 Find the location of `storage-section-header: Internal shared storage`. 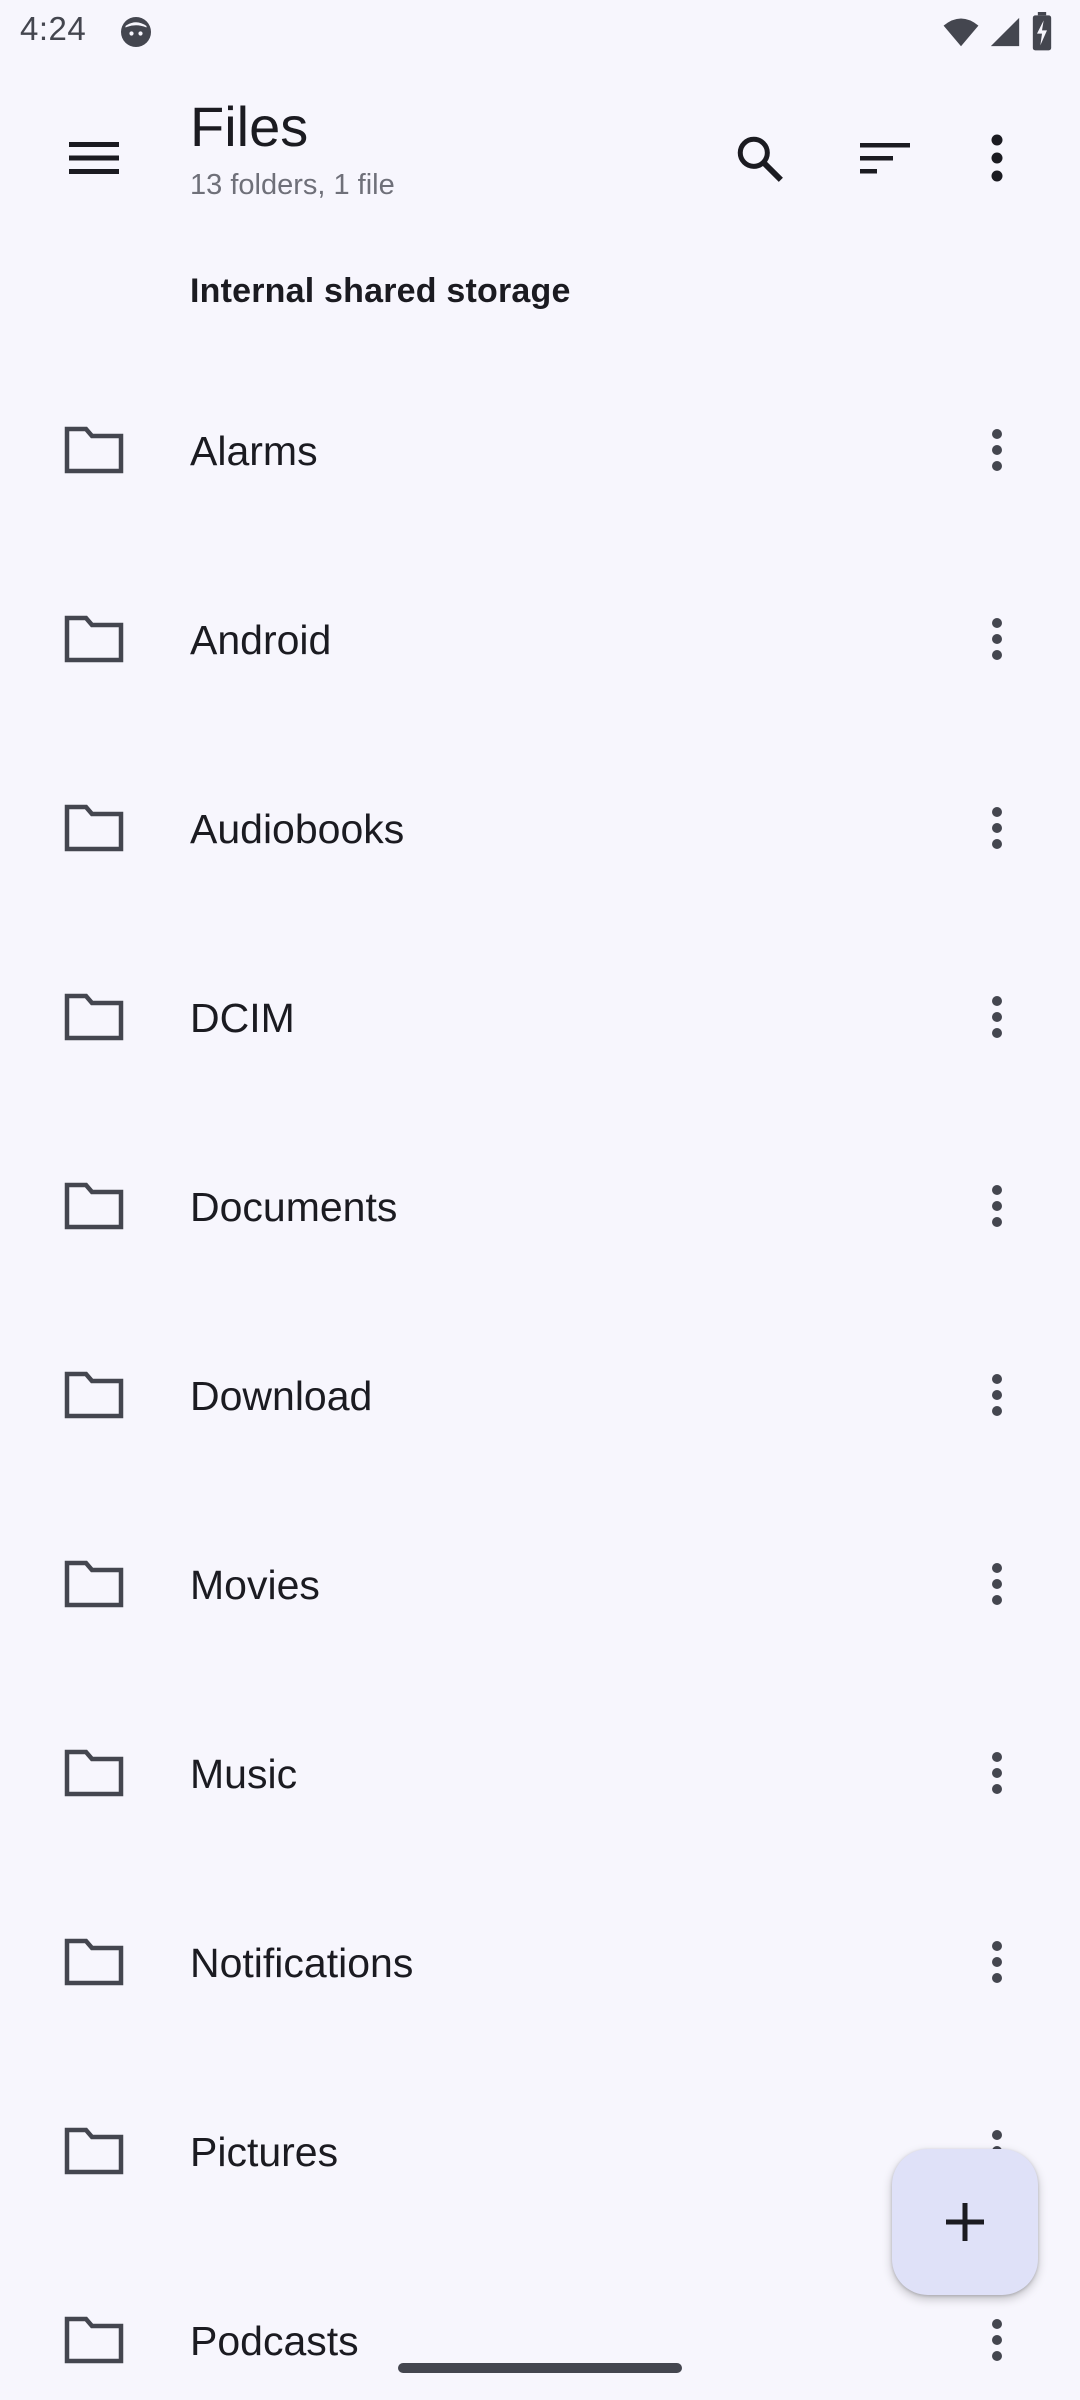

storage-section-header: Internal shared storage is located at coordinates (380, 291).